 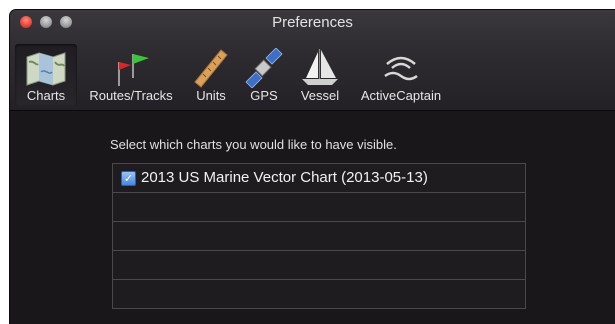 I want to click on toolbar-label: ActiveCaptain, so click(x=401, y=95).